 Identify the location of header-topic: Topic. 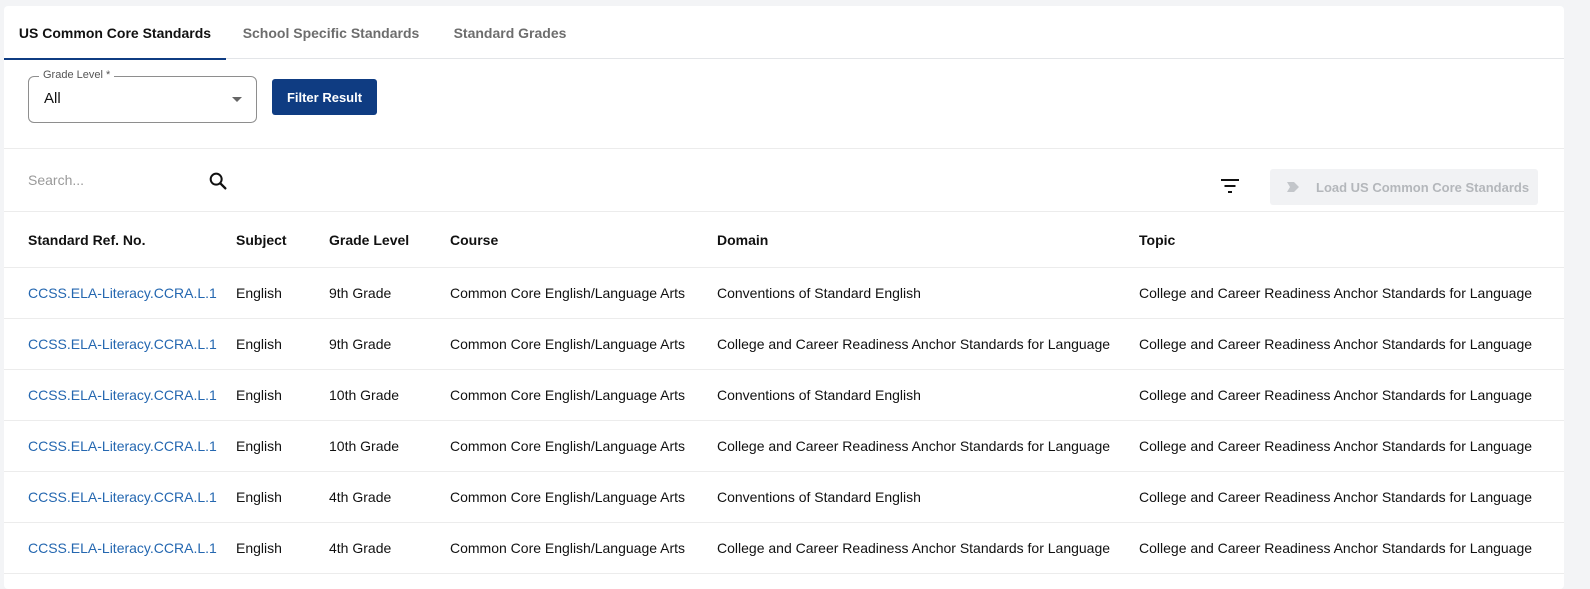
(1157, 239).